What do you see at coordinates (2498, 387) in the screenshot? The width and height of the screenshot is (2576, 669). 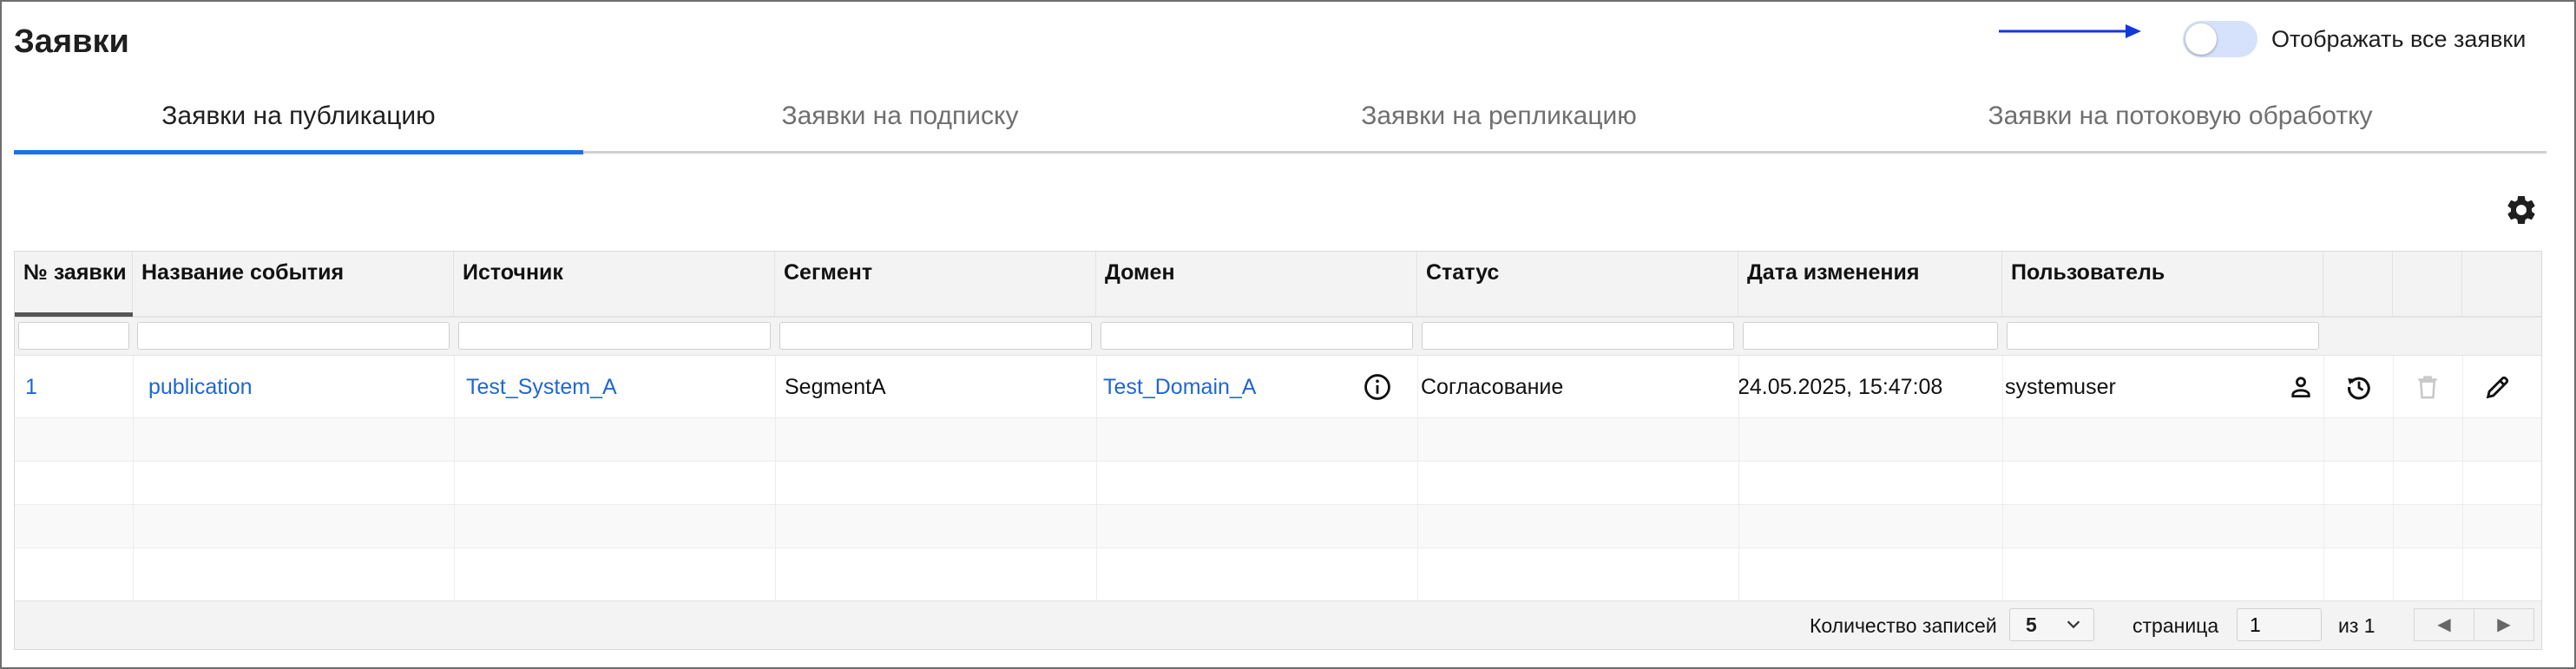 I see `edit-icon` at bounding box center [2498, 387].